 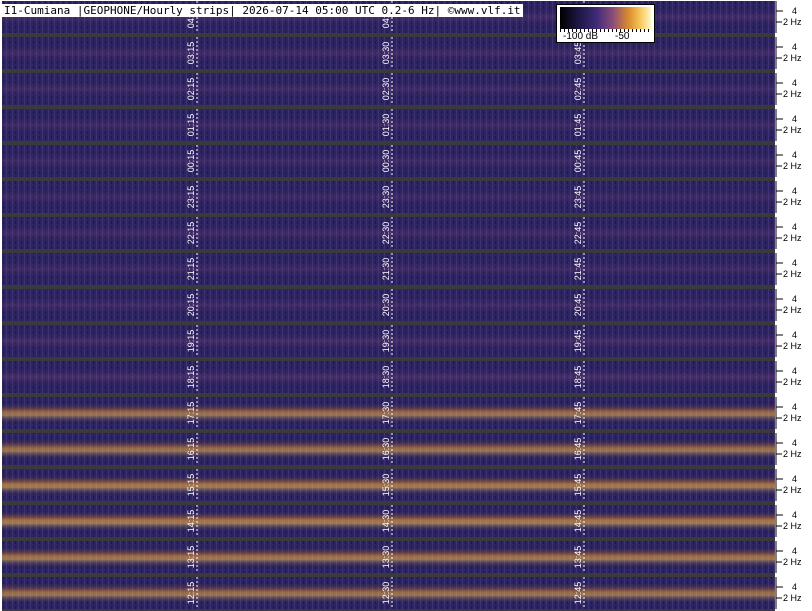 I want to click on time-label: 00:15, so click(x=191, y=161).